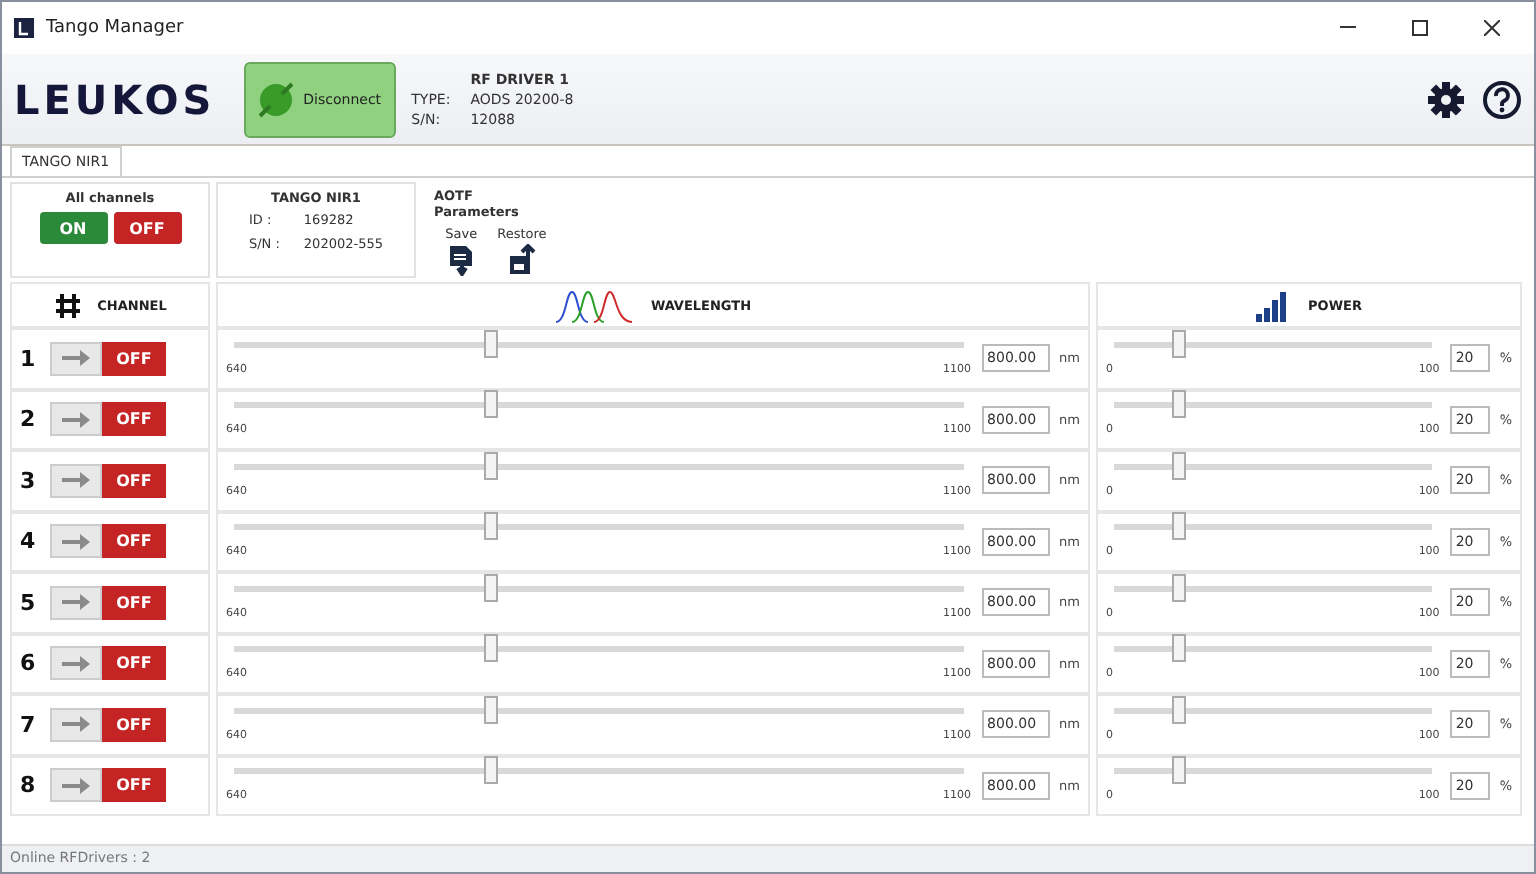 Image resolution: width=1536 pixels, height=874 pixels. What do you see at coordinates (116, 28) in the screenshot?
I see `window-title: Tango Manager` at bounding box center [116, 28].